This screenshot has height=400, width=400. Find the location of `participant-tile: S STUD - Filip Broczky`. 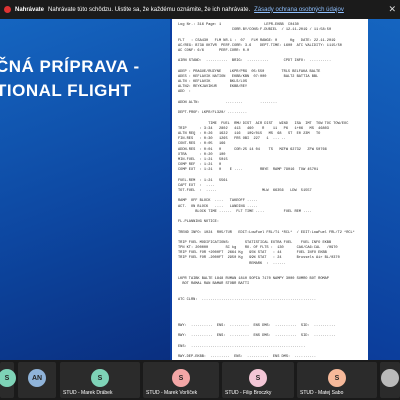

participant-tile: S STUD - Filip Broczky is located at coordinates (258, 380).